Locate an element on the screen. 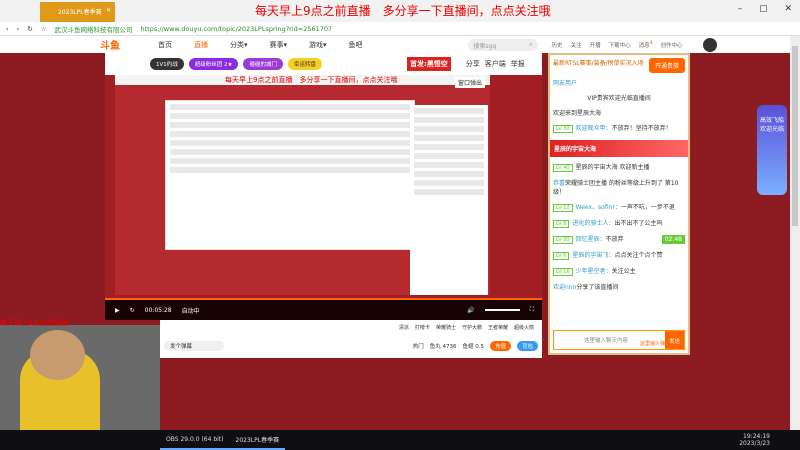 The height and width of the screenshot is (450, 800). refresh-icon: ↻ is located at coordinates (132, 310).